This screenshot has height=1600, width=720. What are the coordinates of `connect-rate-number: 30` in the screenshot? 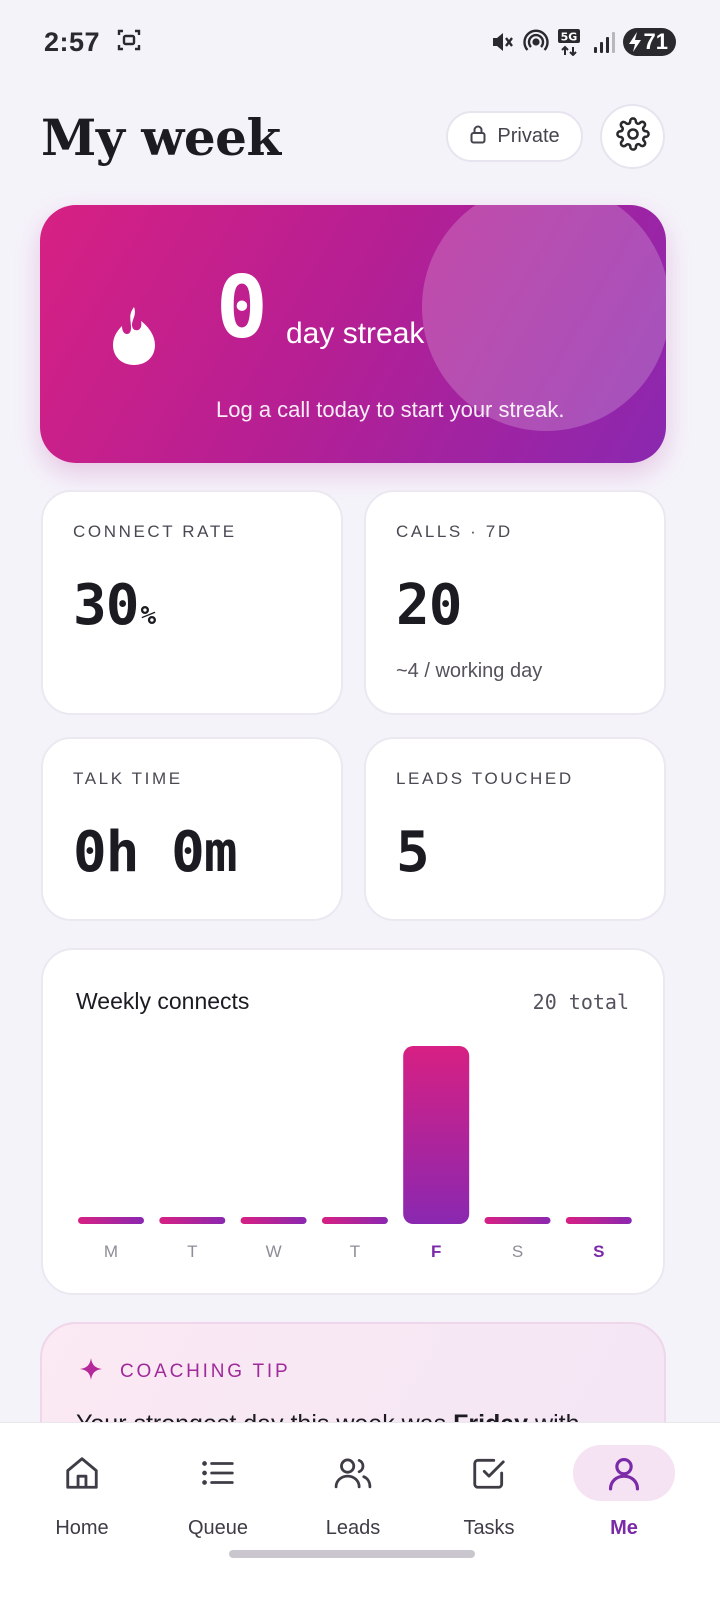 It's located at (106, 605).